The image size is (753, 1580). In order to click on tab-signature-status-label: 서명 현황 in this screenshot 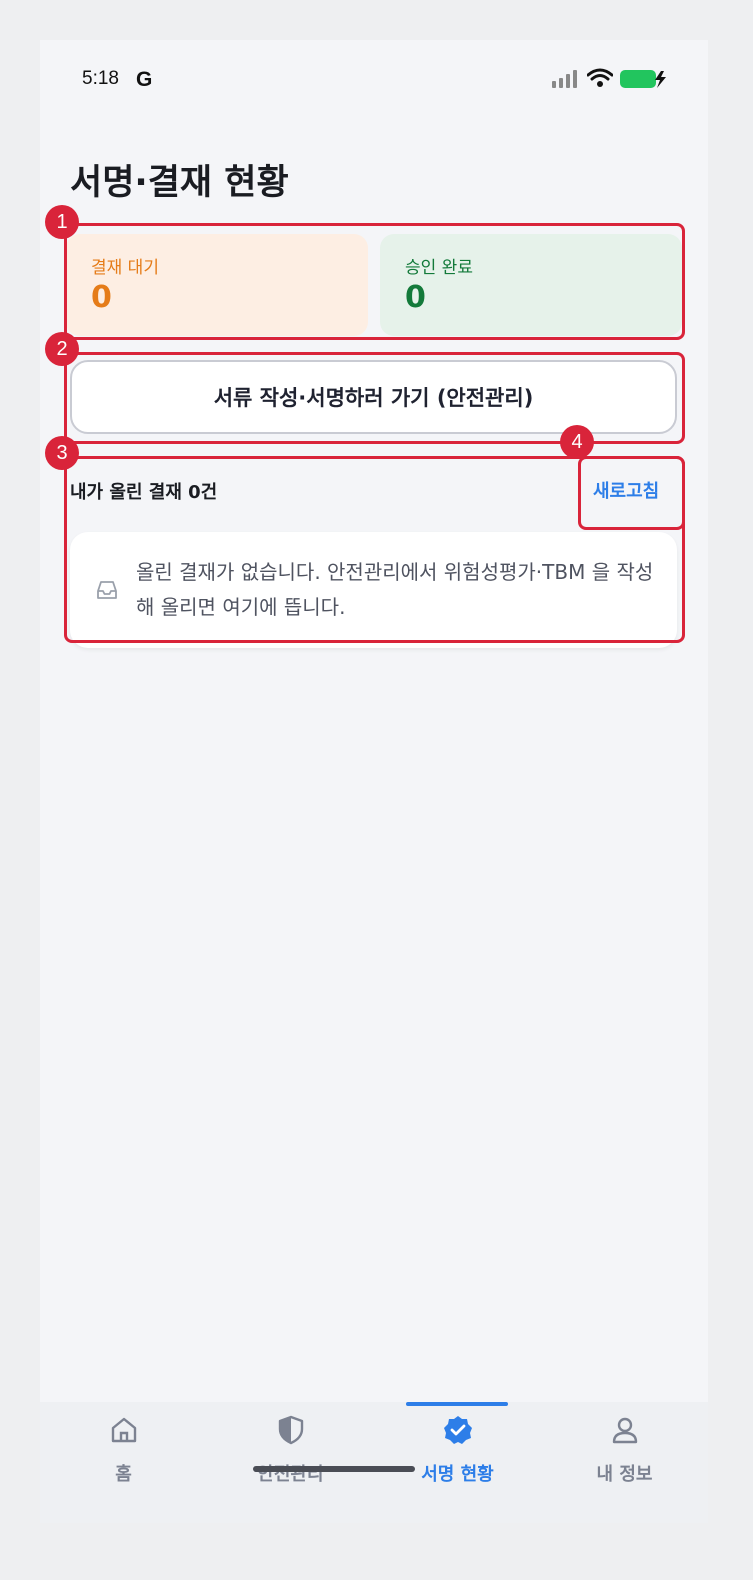, I will do `click(457, 1474)`.